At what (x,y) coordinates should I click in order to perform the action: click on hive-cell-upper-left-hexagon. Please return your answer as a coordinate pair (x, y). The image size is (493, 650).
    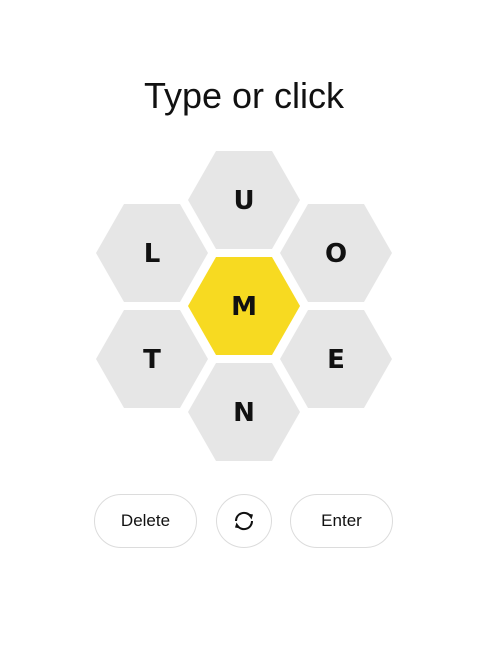
    Looking at the image, I should click on (152, 253).